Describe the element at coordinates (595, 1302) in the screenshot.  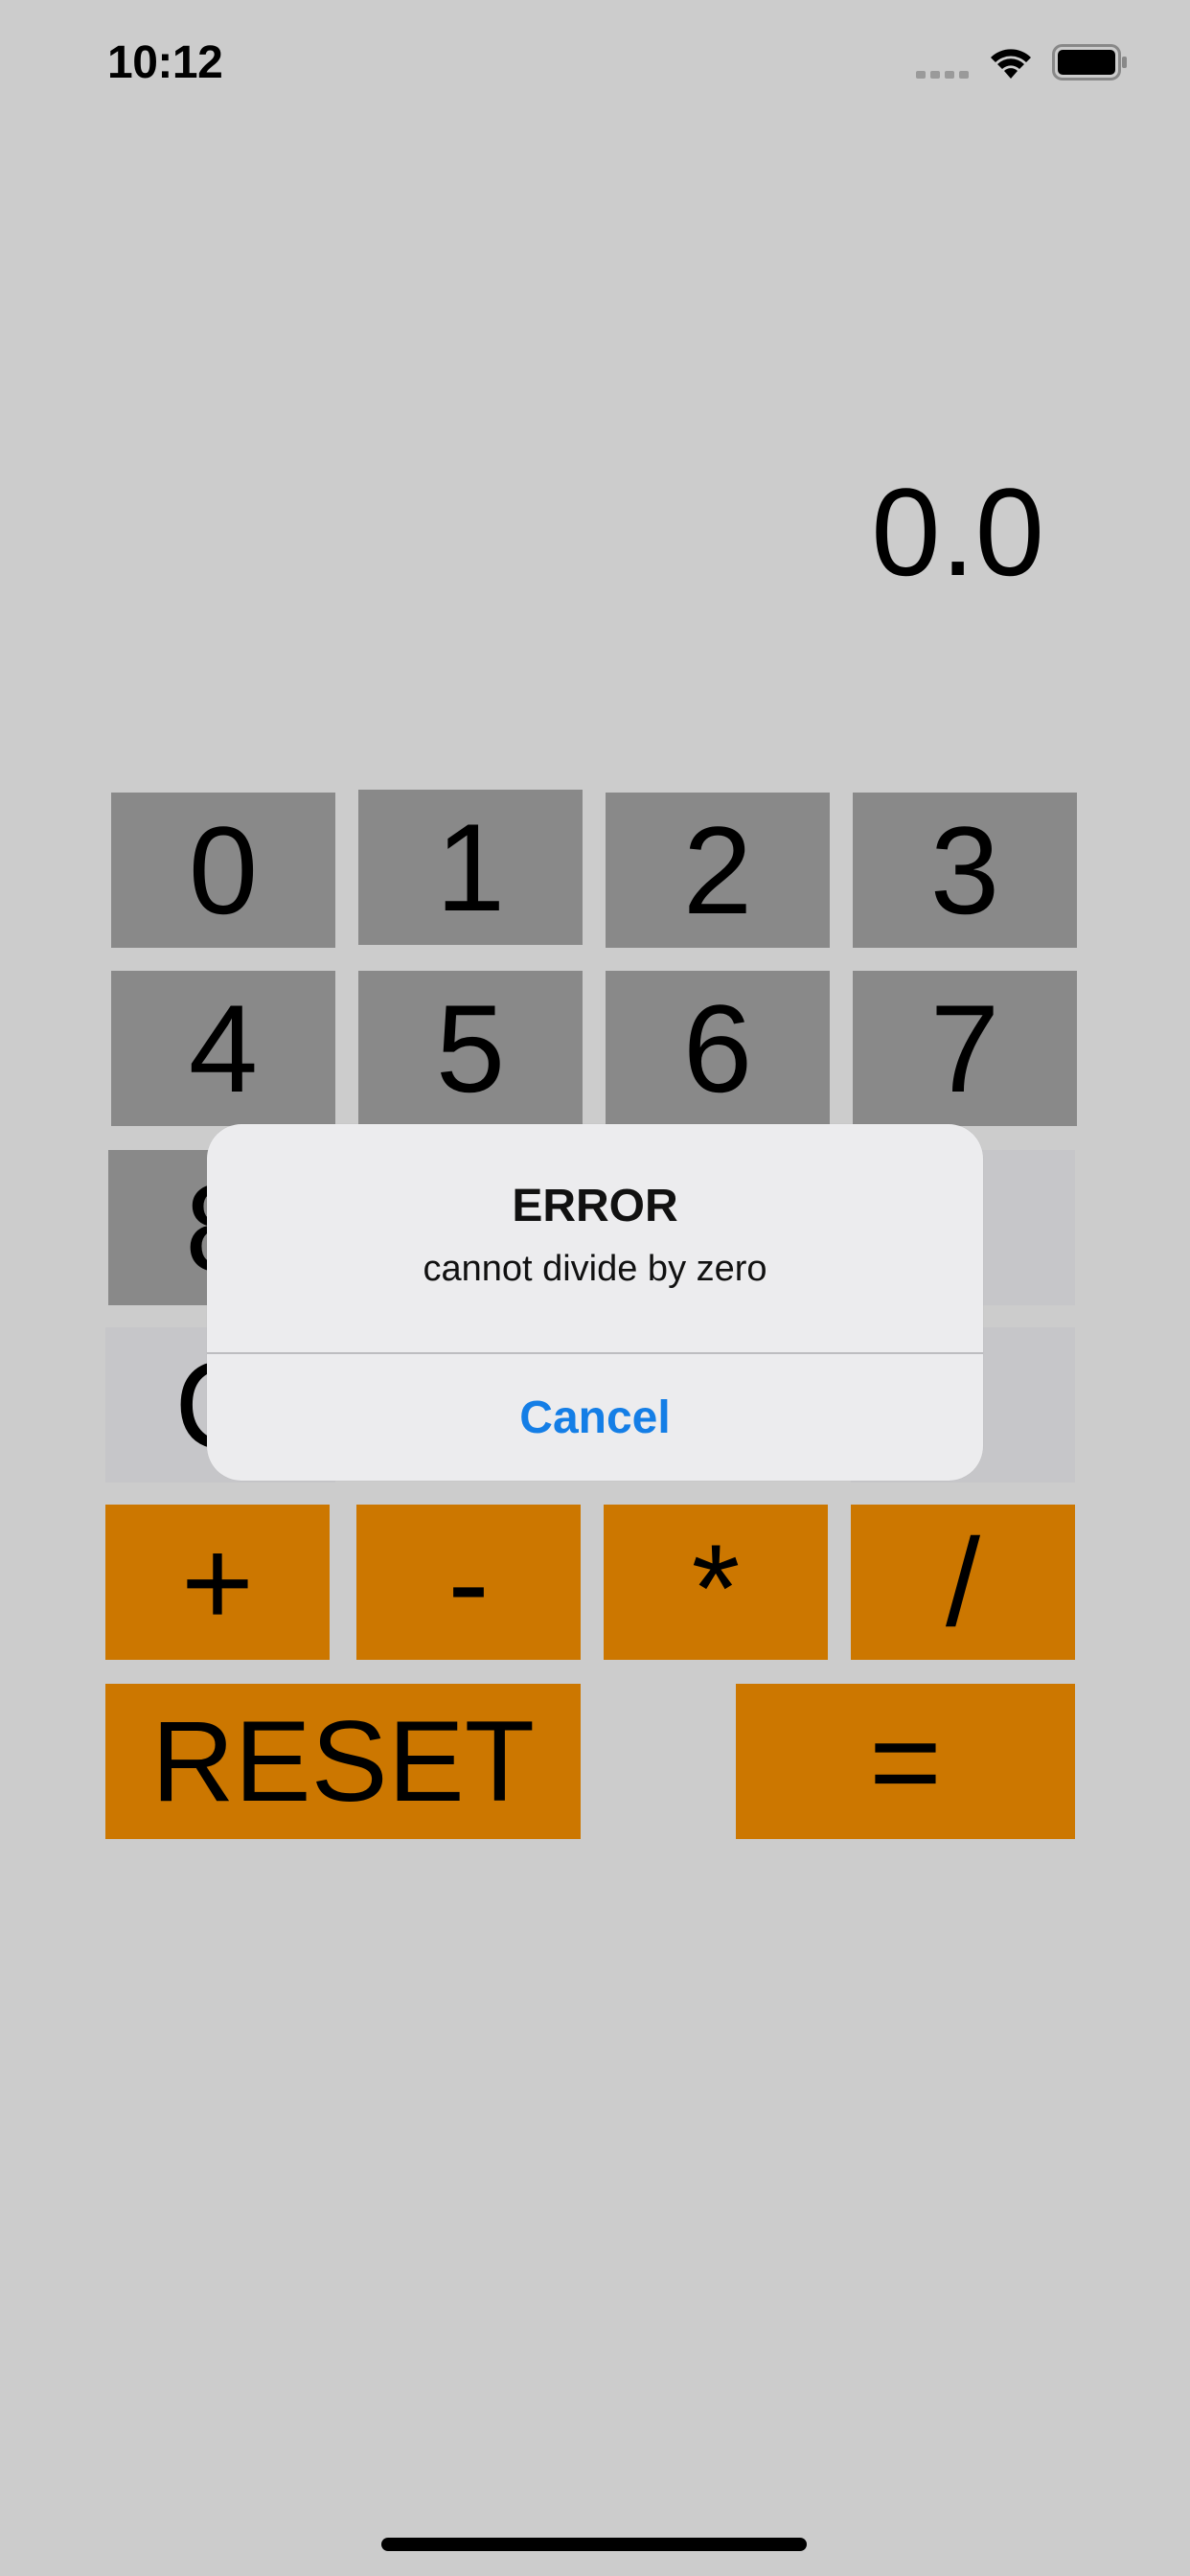
I see `error-alert: ERROR cannot divide by zero Cancel` at that location.